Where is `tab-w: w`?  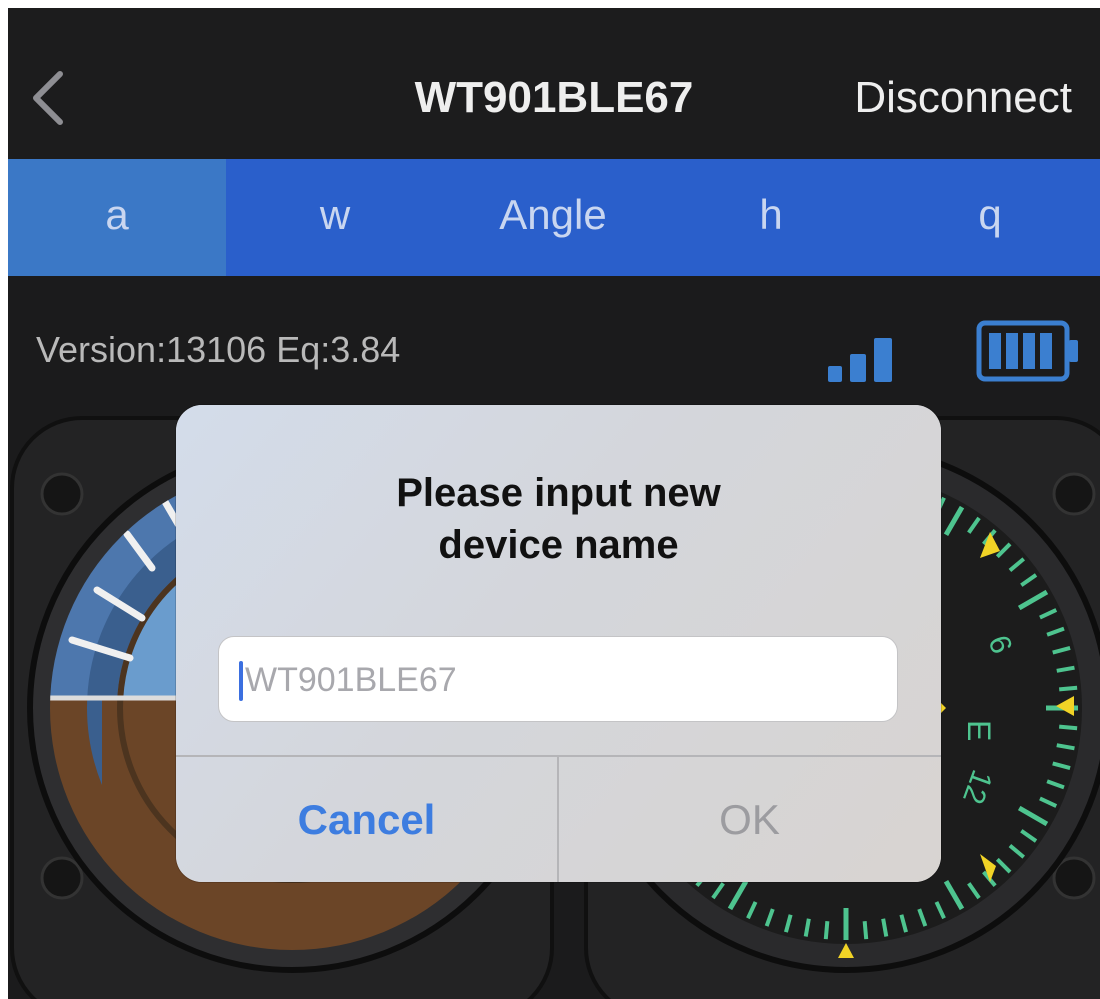
tab-w: w is located at coordinates (335, 217).